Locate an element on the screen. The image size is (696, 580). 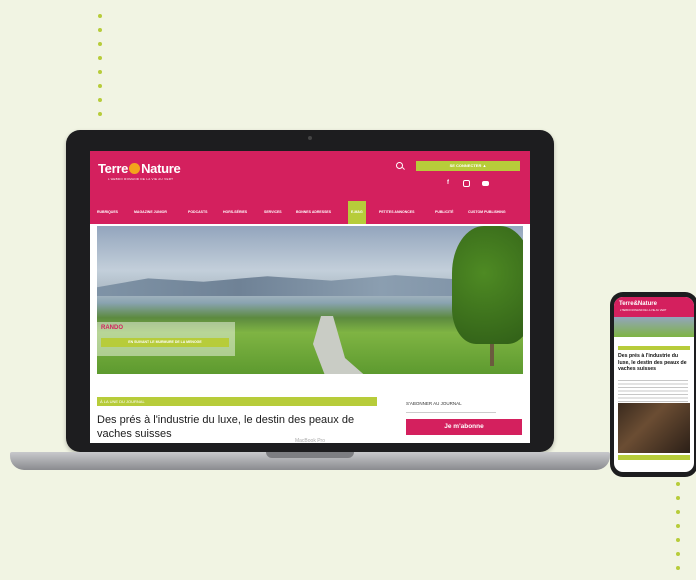
nav-item-custom-publishing: CUSTOM PUBLISHING is located at coordinates (487, 212).